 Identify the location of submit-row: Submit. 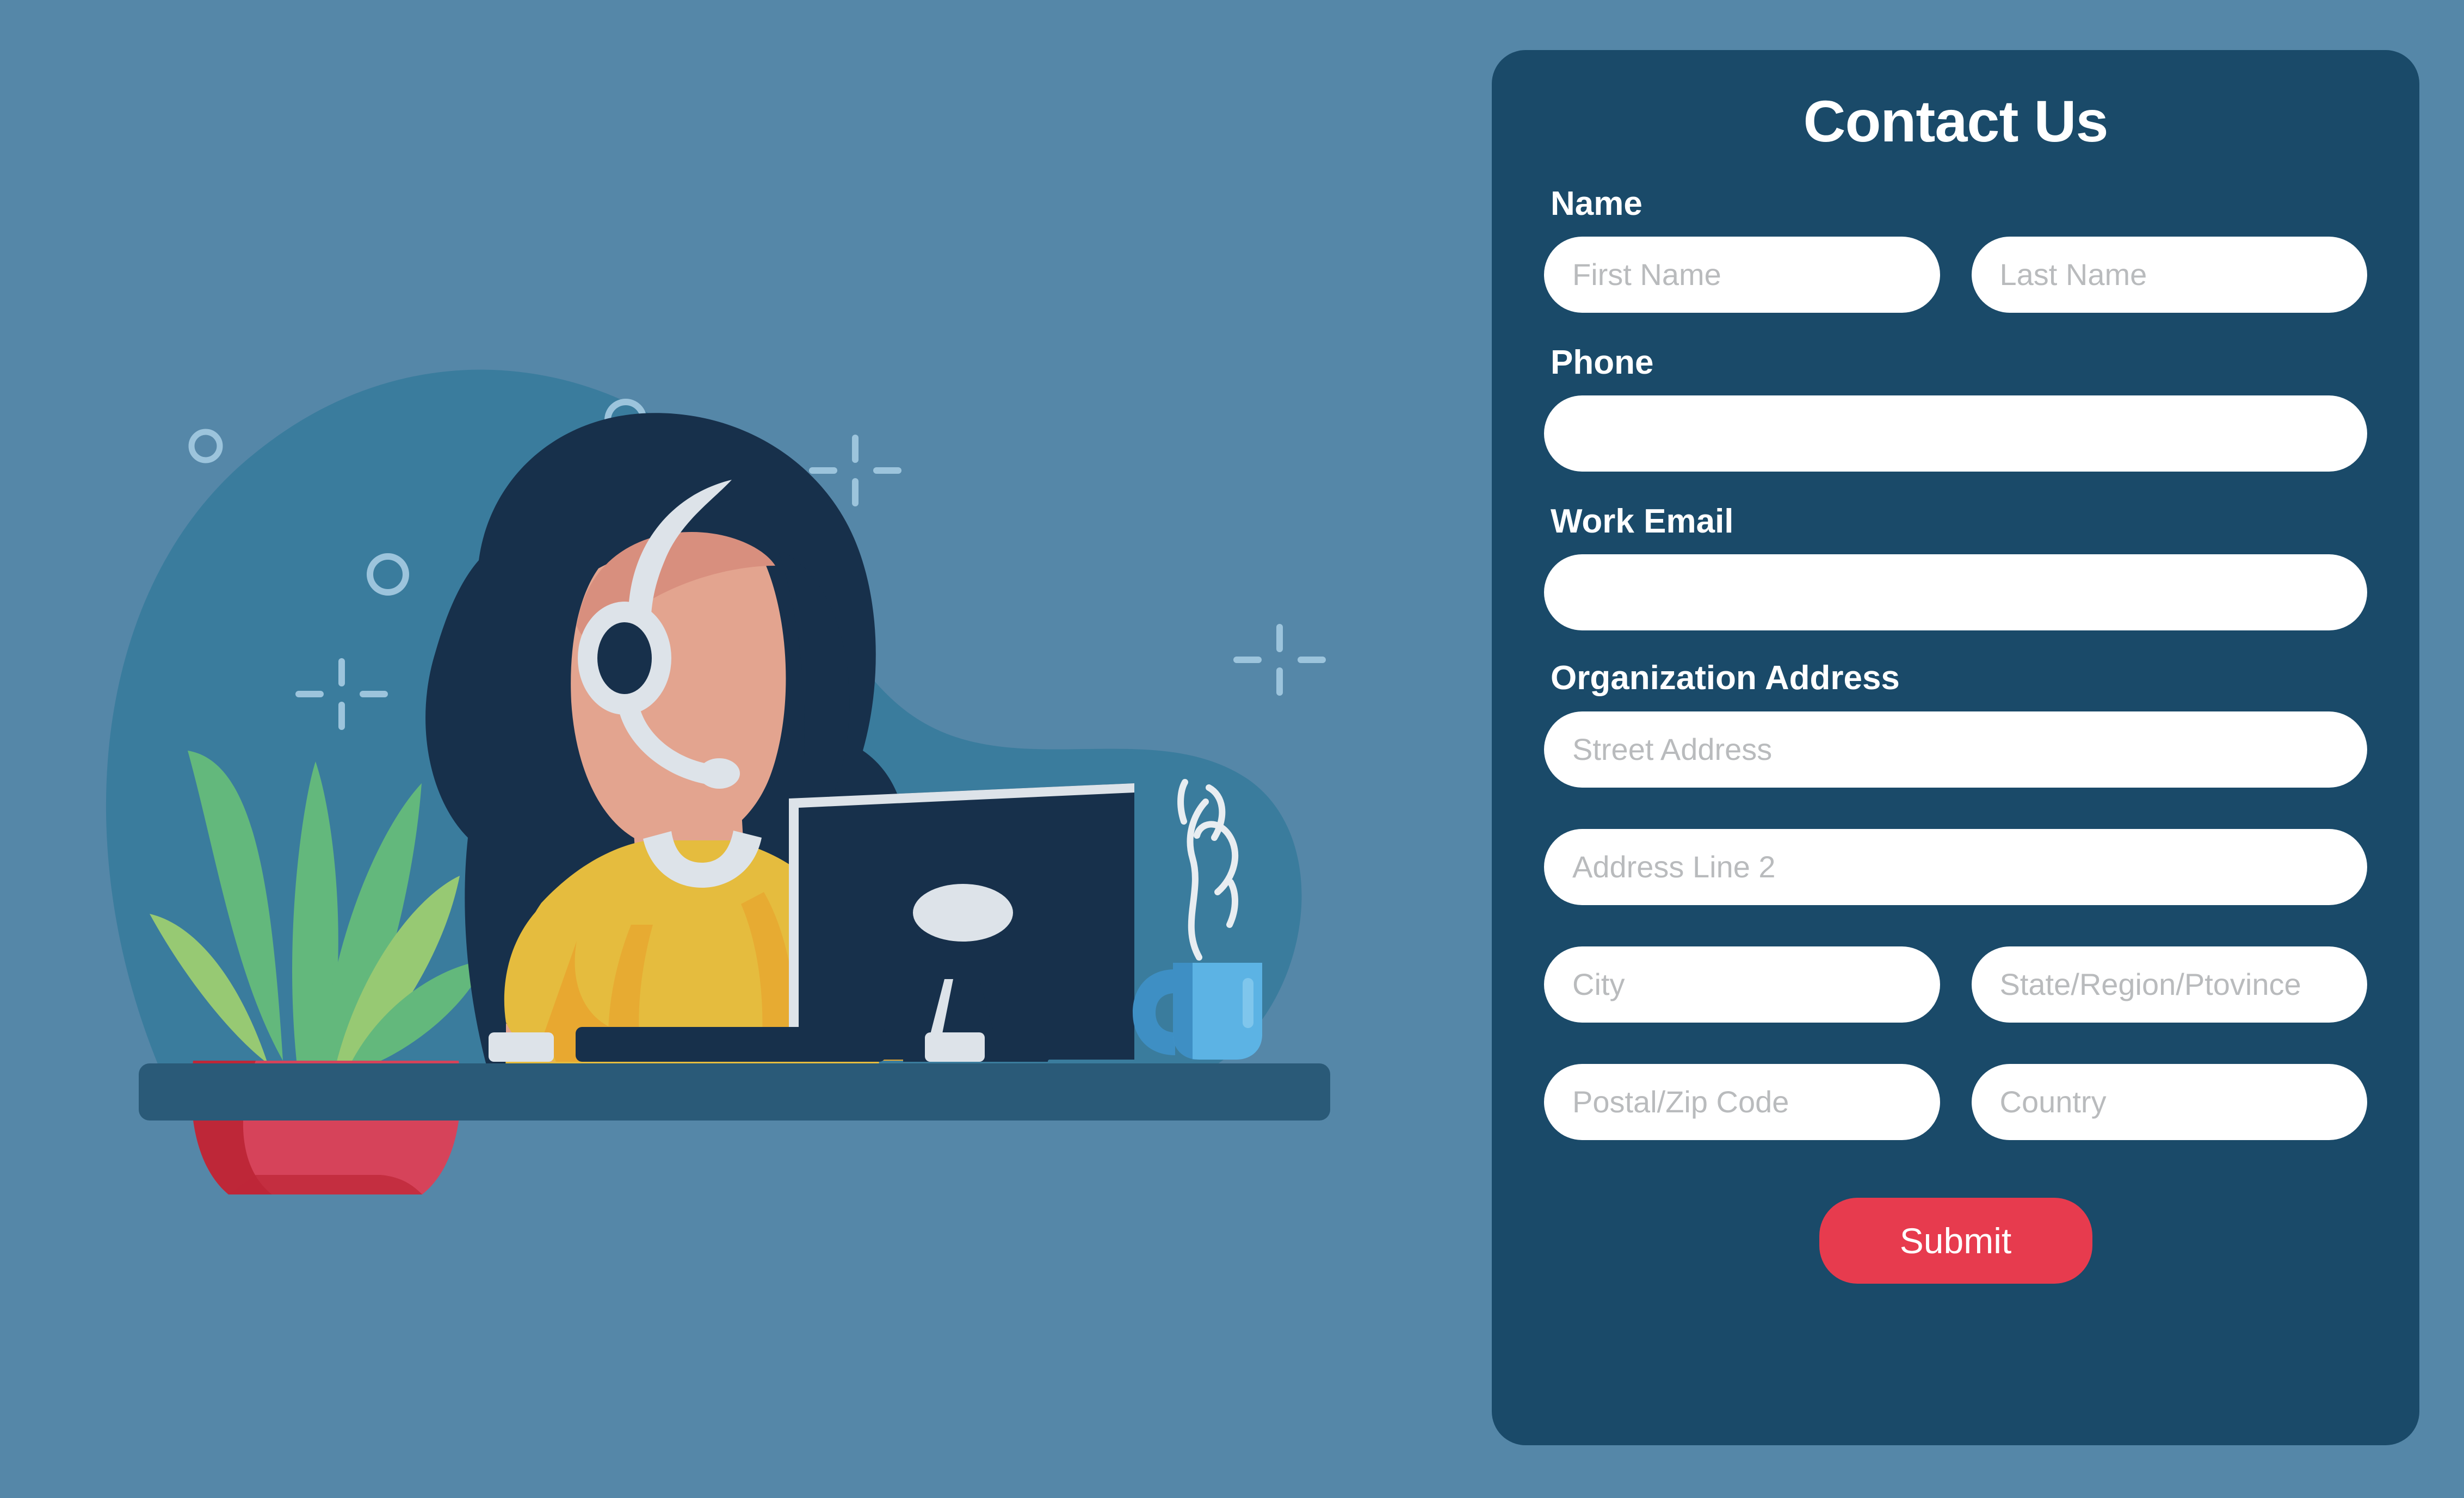
(1955, 1240).